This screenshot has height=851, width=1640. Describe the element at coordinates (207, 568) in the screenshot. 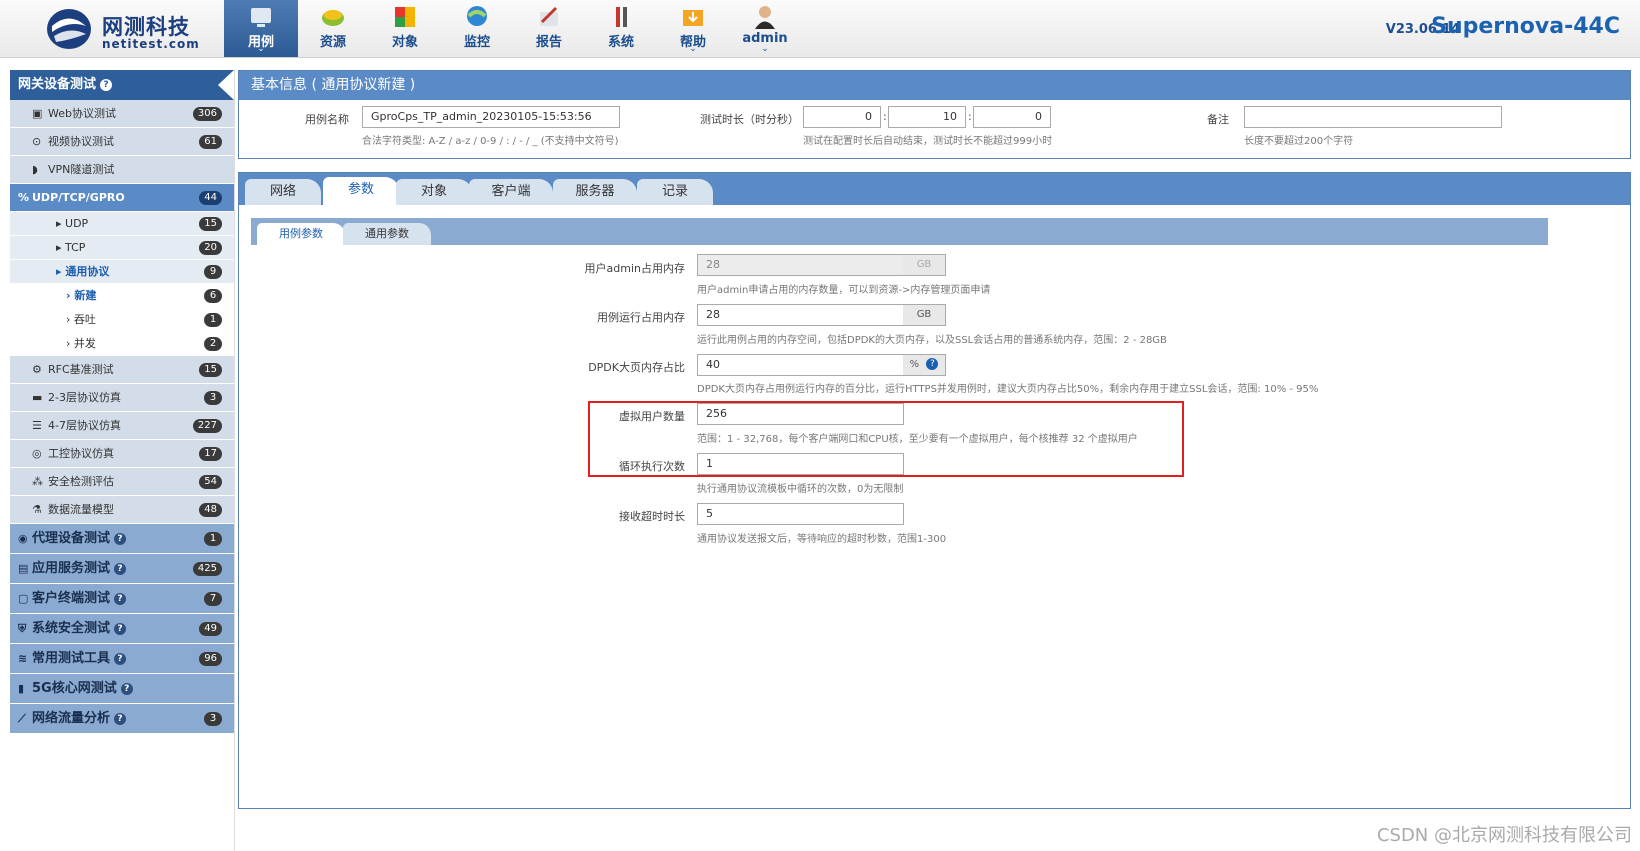

I see `count-badge: 425` at that location.